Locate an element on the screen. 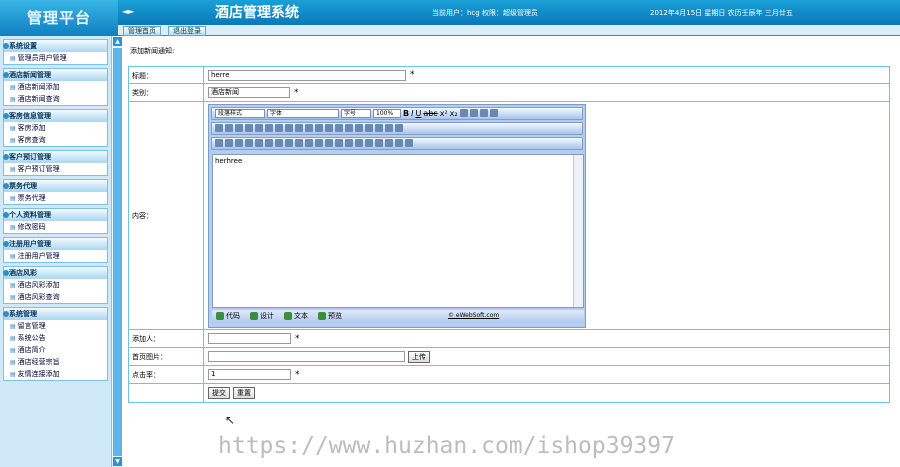 This screenshot has width=900, height=467. textbox-icon is located at coordinates (309, 143).